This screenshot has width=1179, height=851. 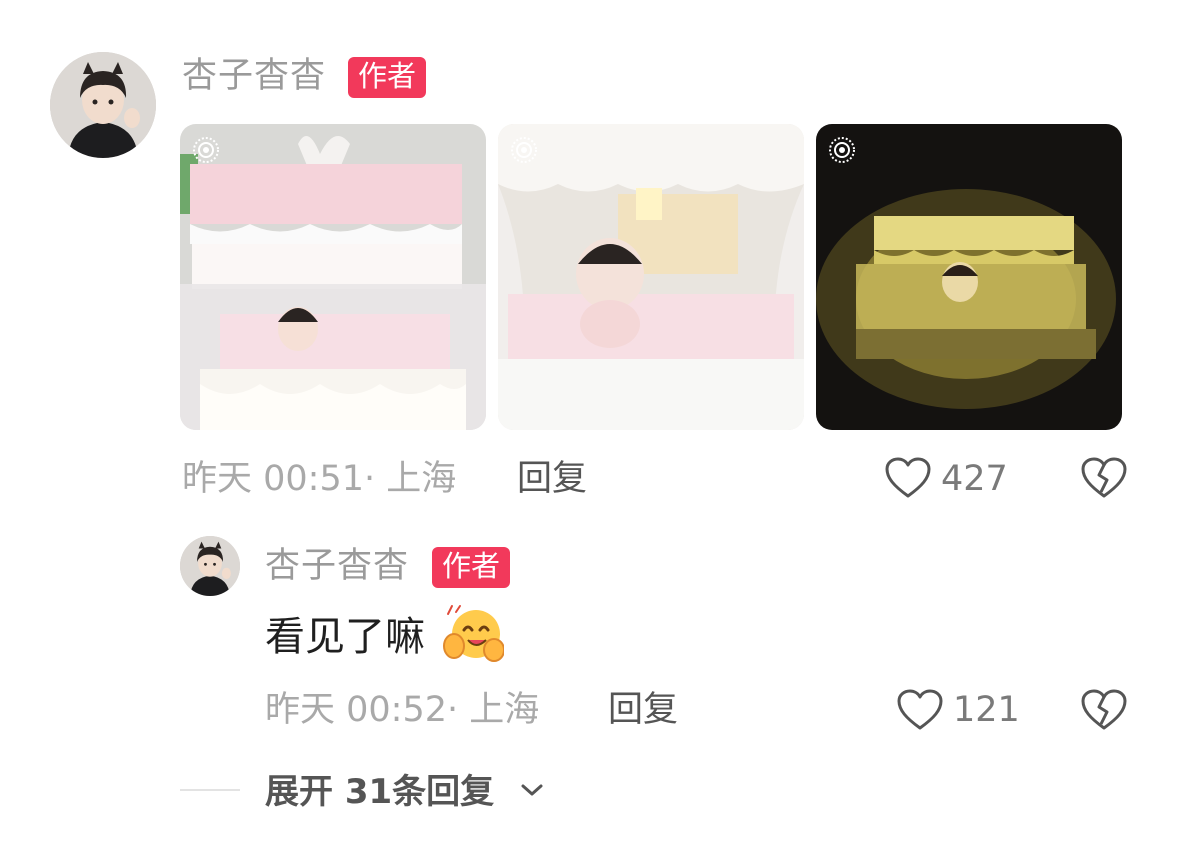 I want to click on image-canopy-bed-night-light, so click(x=969, y=277).